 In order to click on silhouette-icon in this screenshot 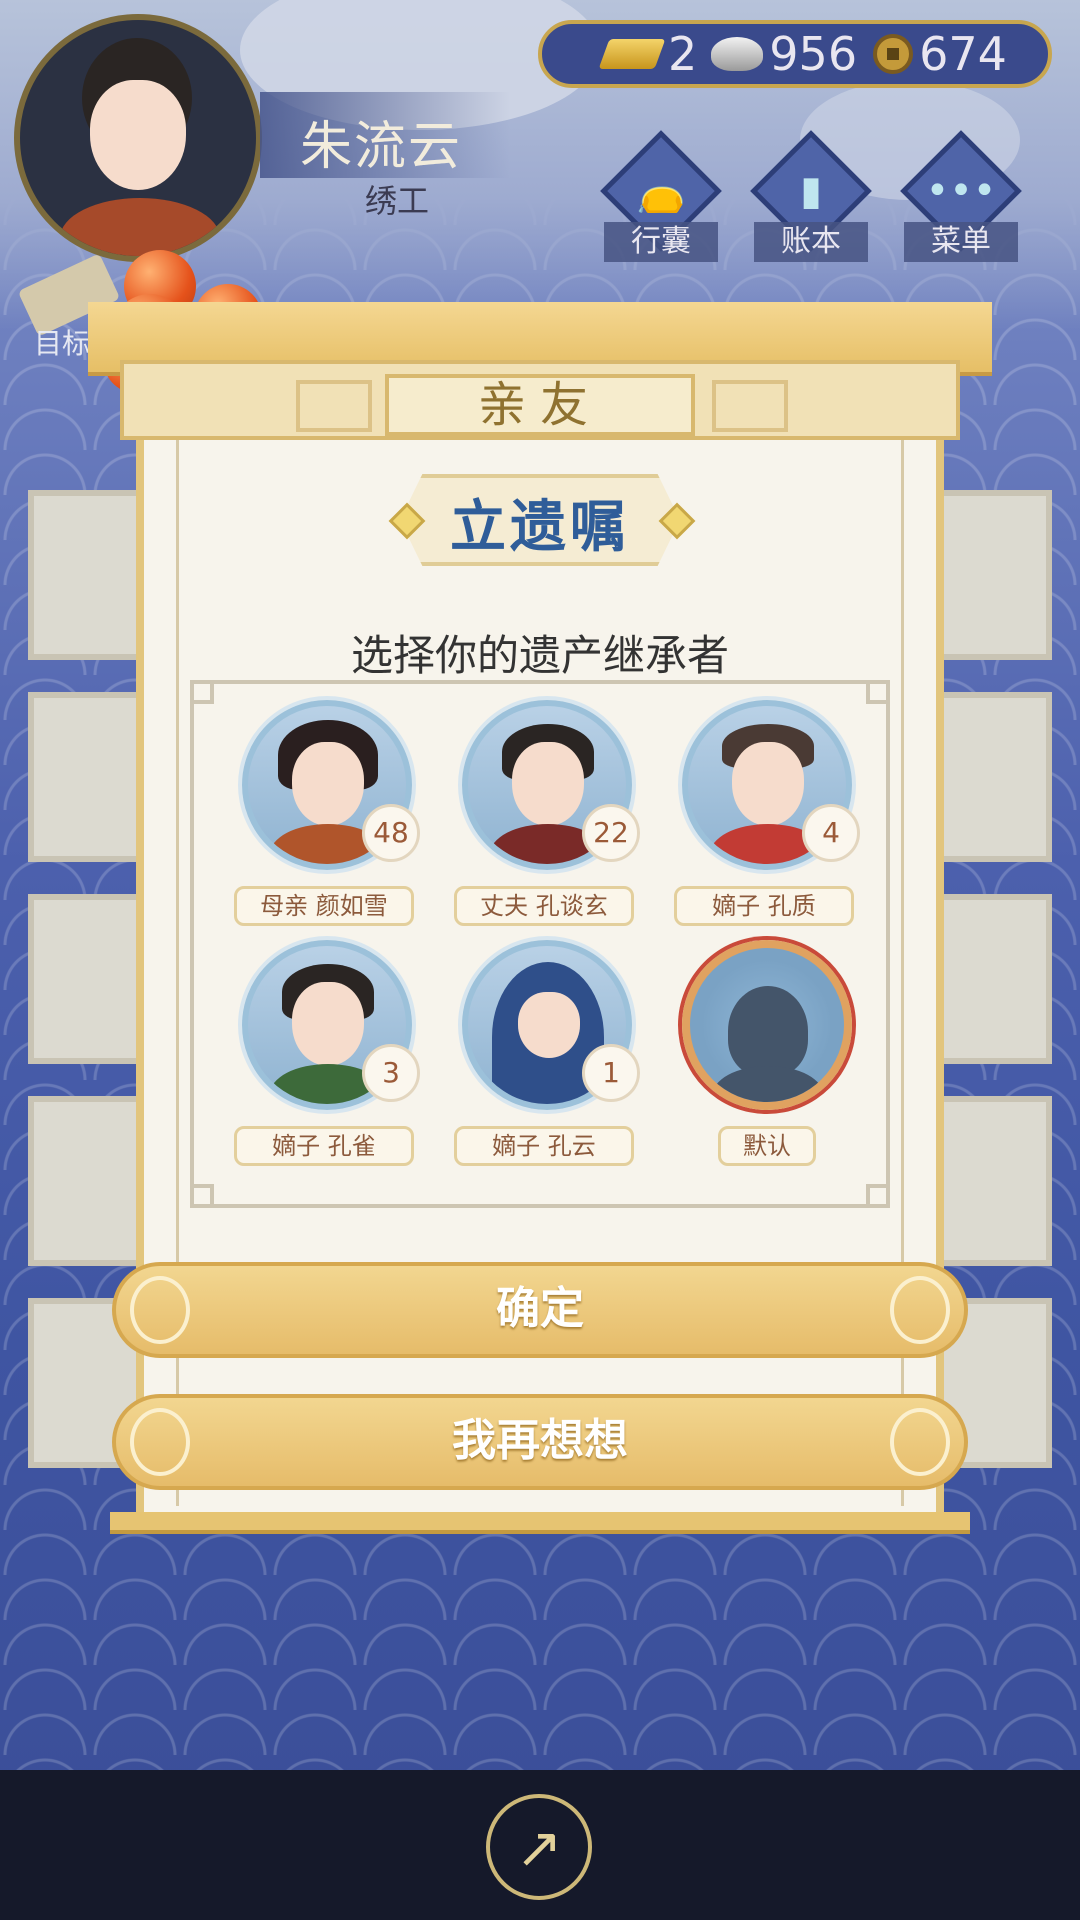, I will do `click(768, 1031)`.